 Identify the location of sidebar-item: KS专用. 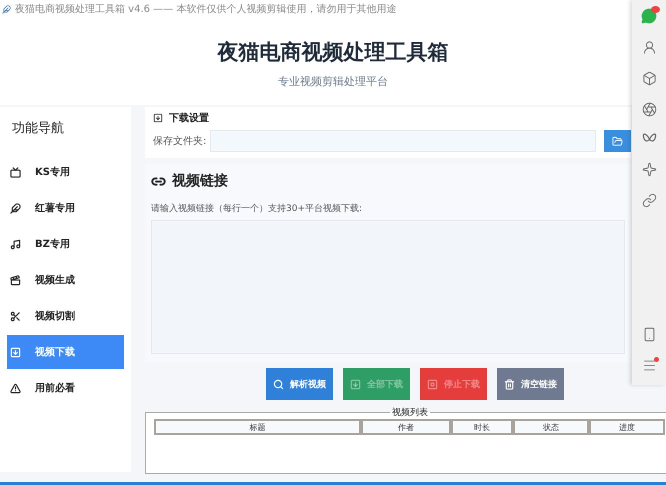
(65, 172).